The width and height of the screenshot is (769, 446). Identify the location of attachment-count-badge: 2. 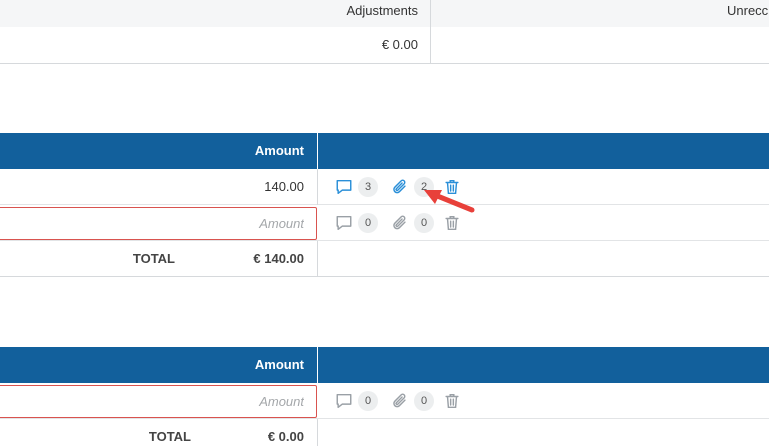
(424, 187).